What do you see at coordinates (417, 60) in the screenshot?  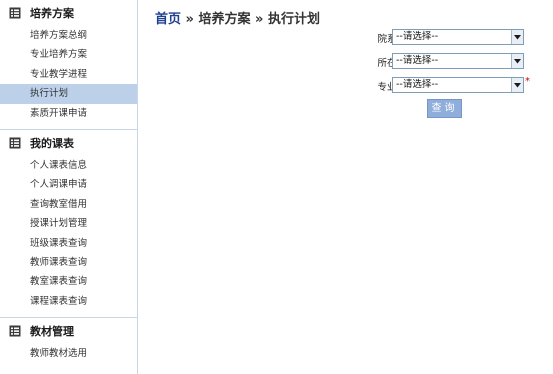 I see `grade-select-value: --请选择--` at bounding box center [417, 60].